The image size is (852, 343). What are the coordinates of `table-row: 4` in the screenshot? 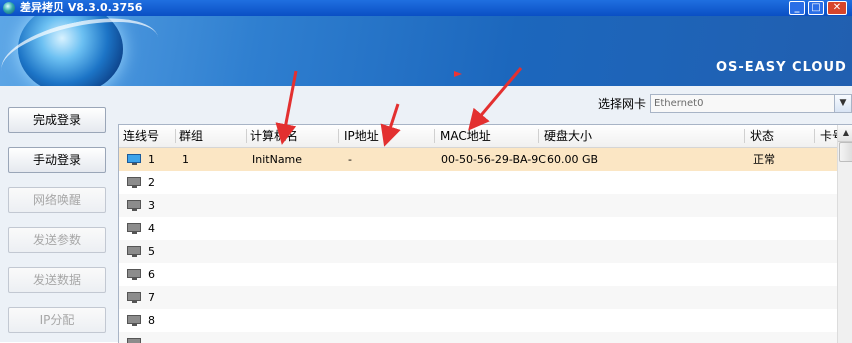 It's located at (478, 228).